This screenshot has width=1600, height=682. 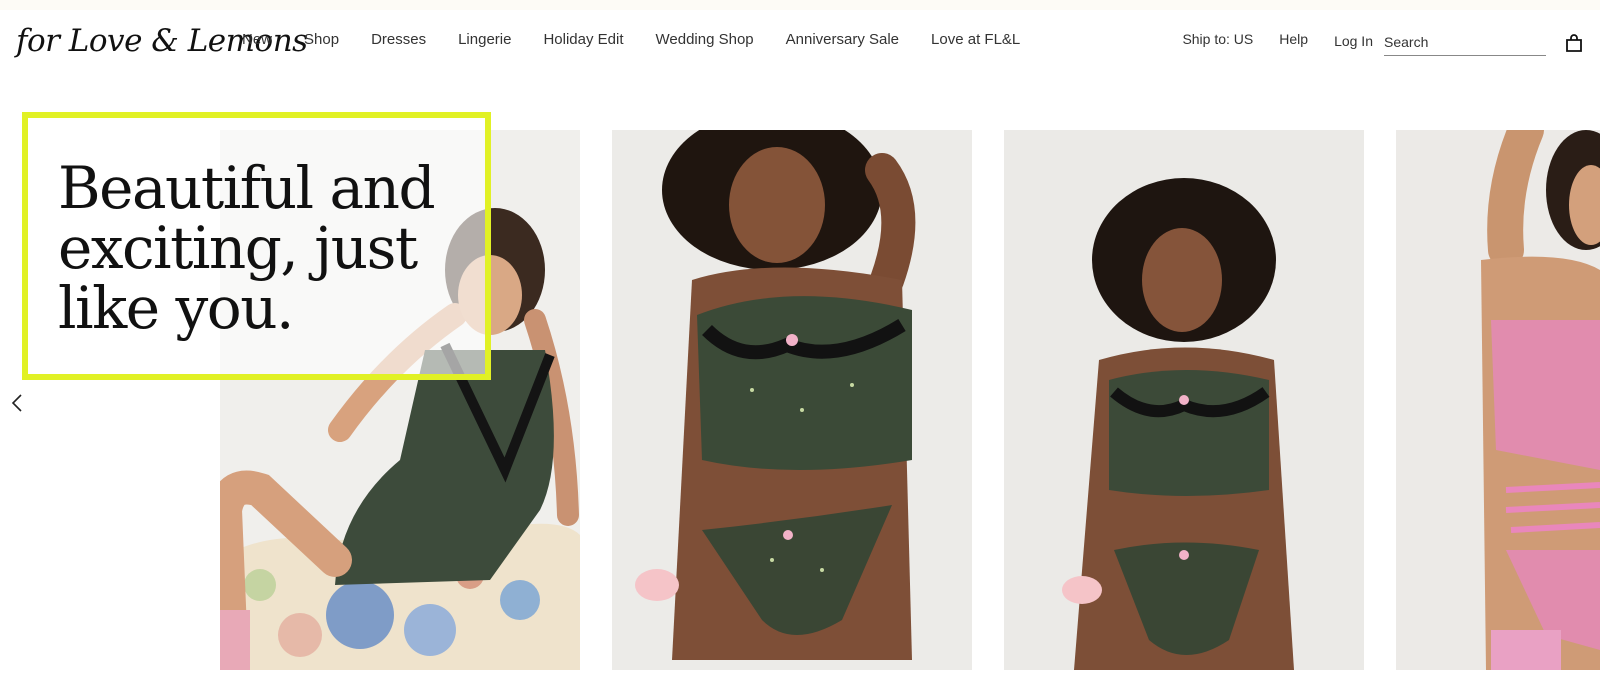 I want to click on nav-item-wedding-shop: Wedding Shop, so click(x=705, y=39).